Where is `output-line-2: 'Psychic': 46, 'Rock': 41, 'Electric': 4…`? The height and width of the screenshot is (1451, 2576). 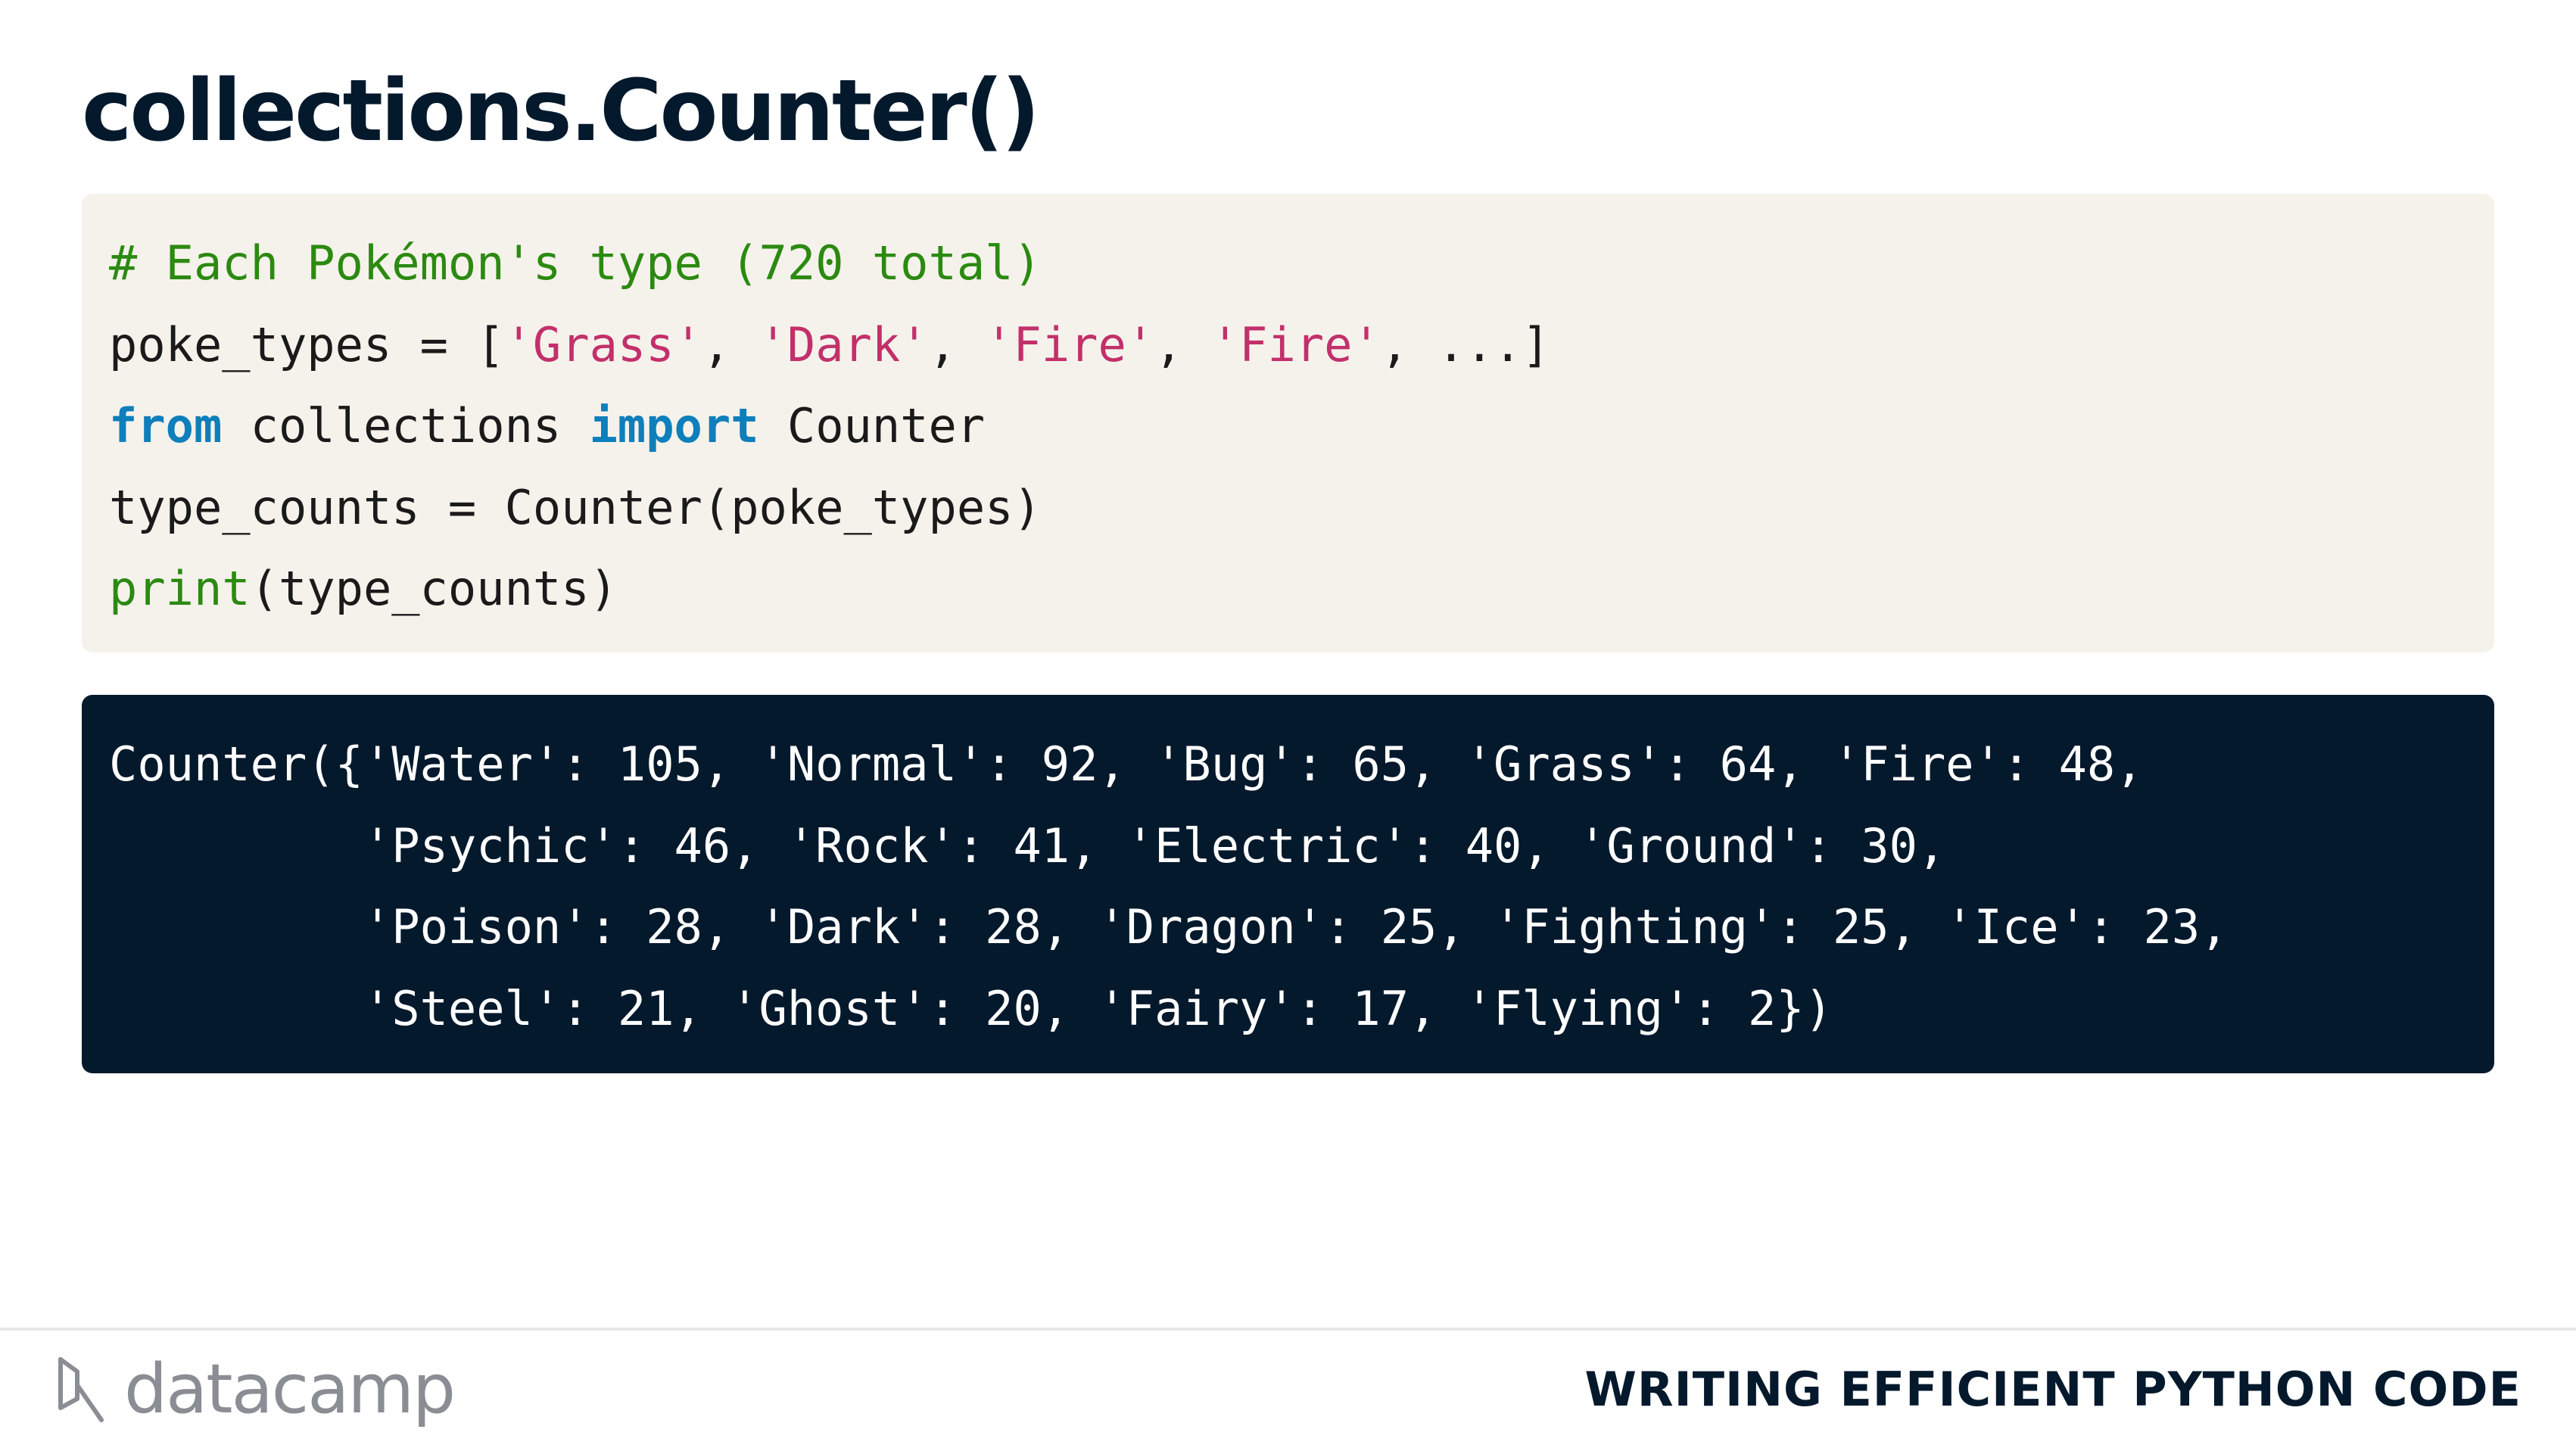
output-line-2: 'Psychic': 46, 'Rock': 41, 'Electric': 4… is located at coordinates (1027, 845).